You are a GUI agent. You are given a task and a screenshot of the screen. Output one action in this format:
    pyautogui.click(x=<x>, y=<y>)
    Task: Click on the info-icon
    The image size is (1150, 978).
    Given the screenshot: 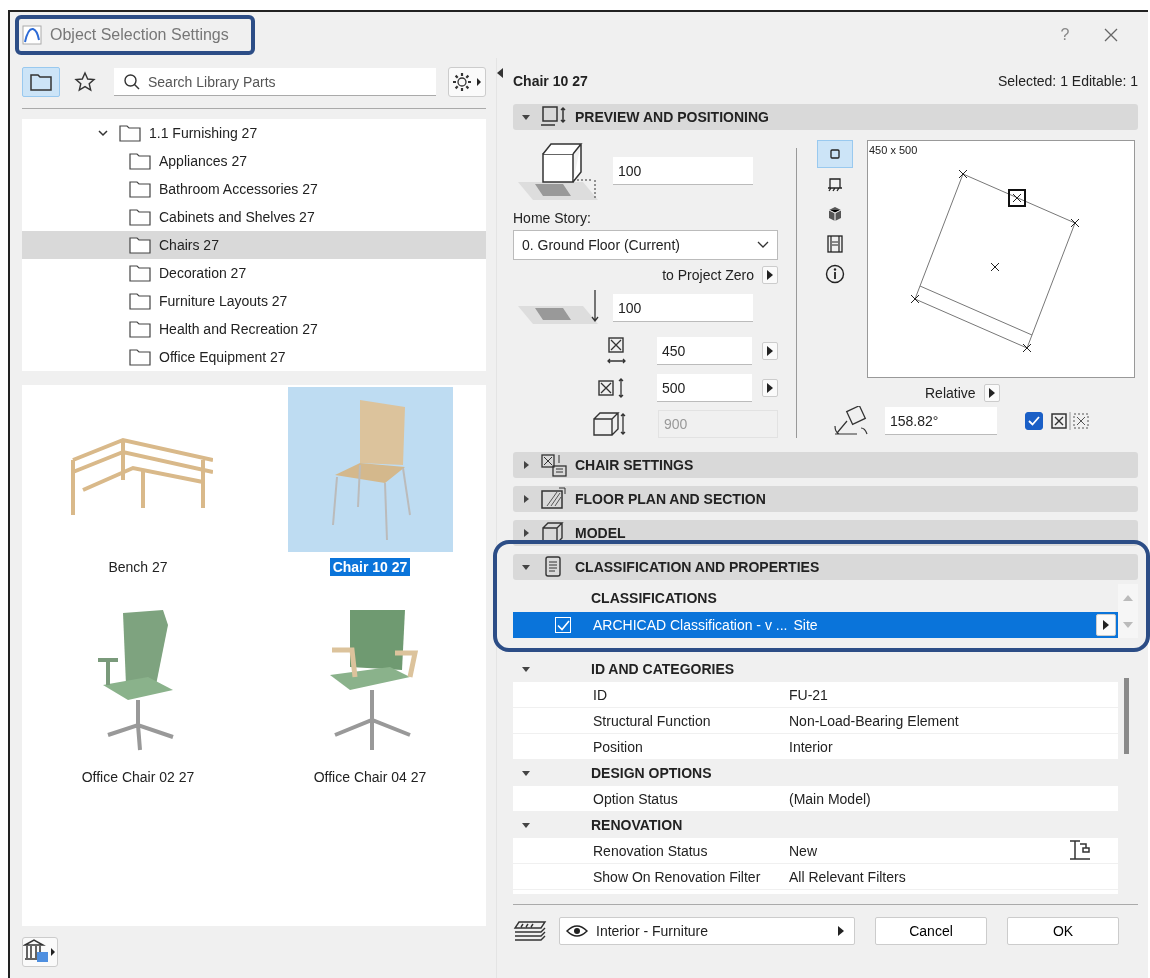 What is the action you would take?
    pyautogui.click(x=835, y=274)
    